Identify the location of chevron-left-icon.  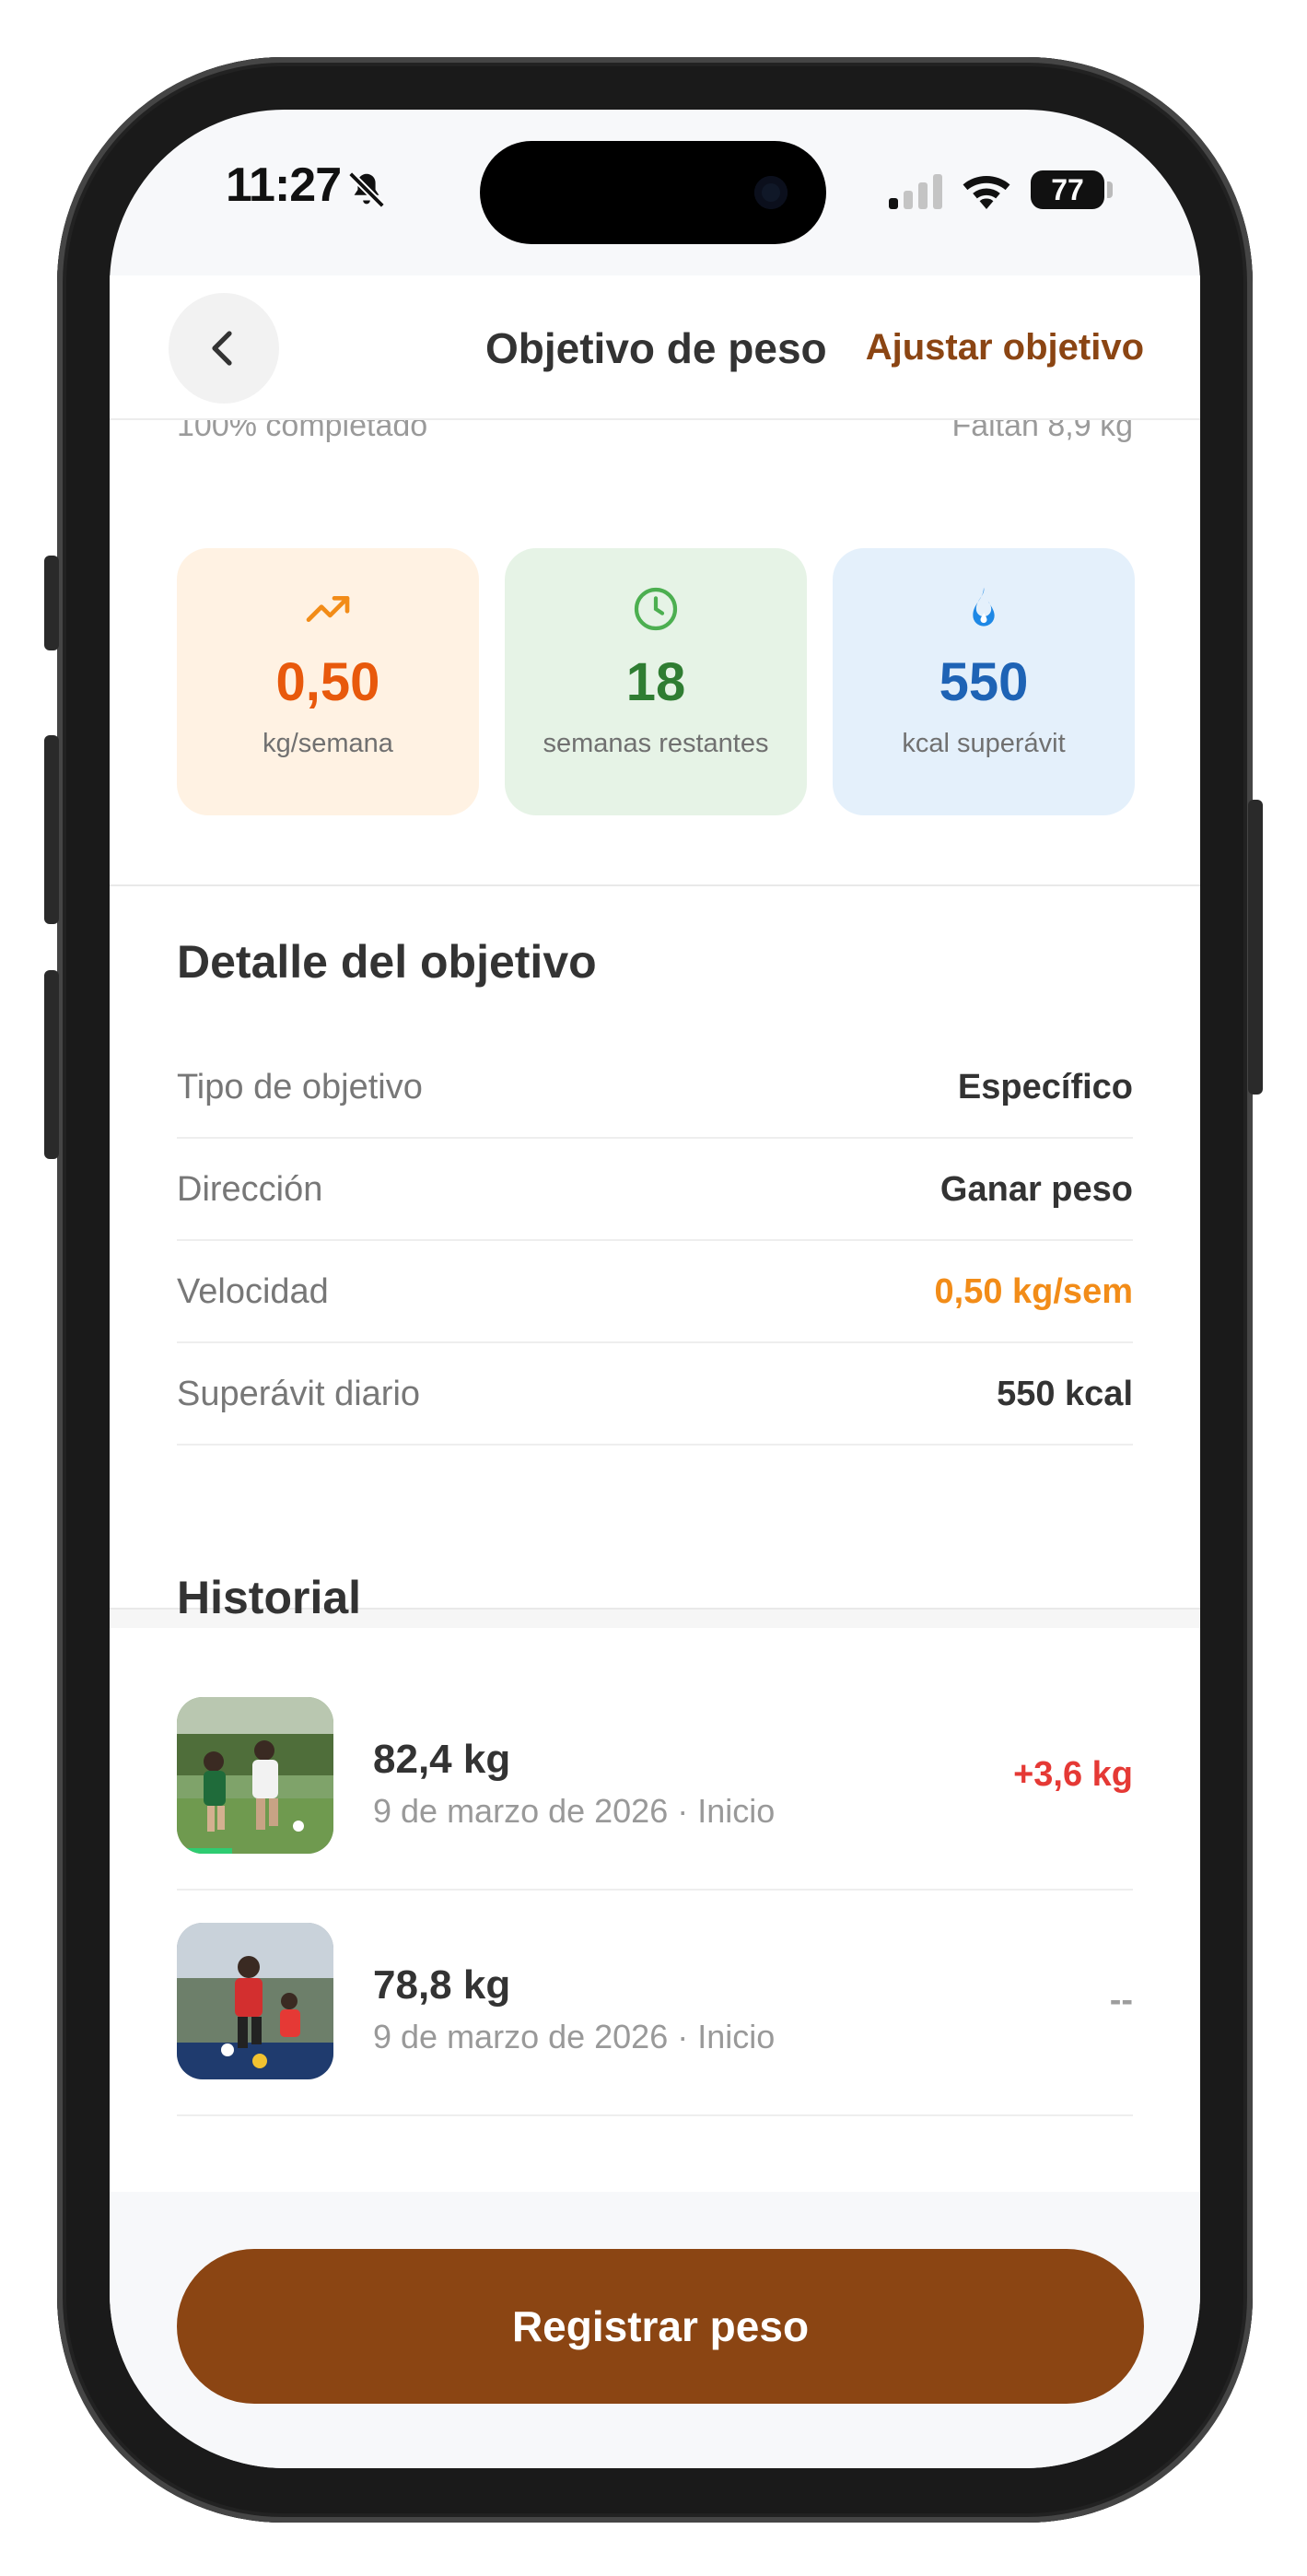
(222, 348).